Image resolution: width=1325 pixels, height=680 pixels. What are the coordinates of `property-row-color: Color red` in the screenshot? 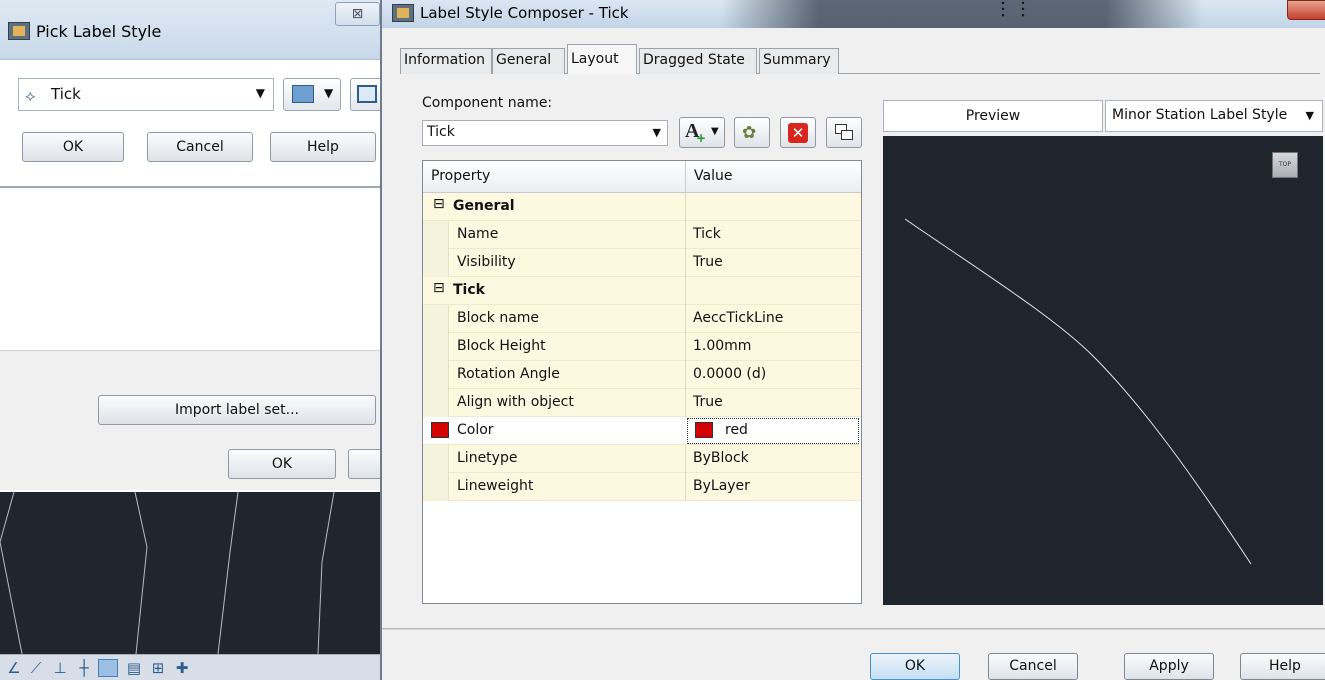 It's located at (642, 431).